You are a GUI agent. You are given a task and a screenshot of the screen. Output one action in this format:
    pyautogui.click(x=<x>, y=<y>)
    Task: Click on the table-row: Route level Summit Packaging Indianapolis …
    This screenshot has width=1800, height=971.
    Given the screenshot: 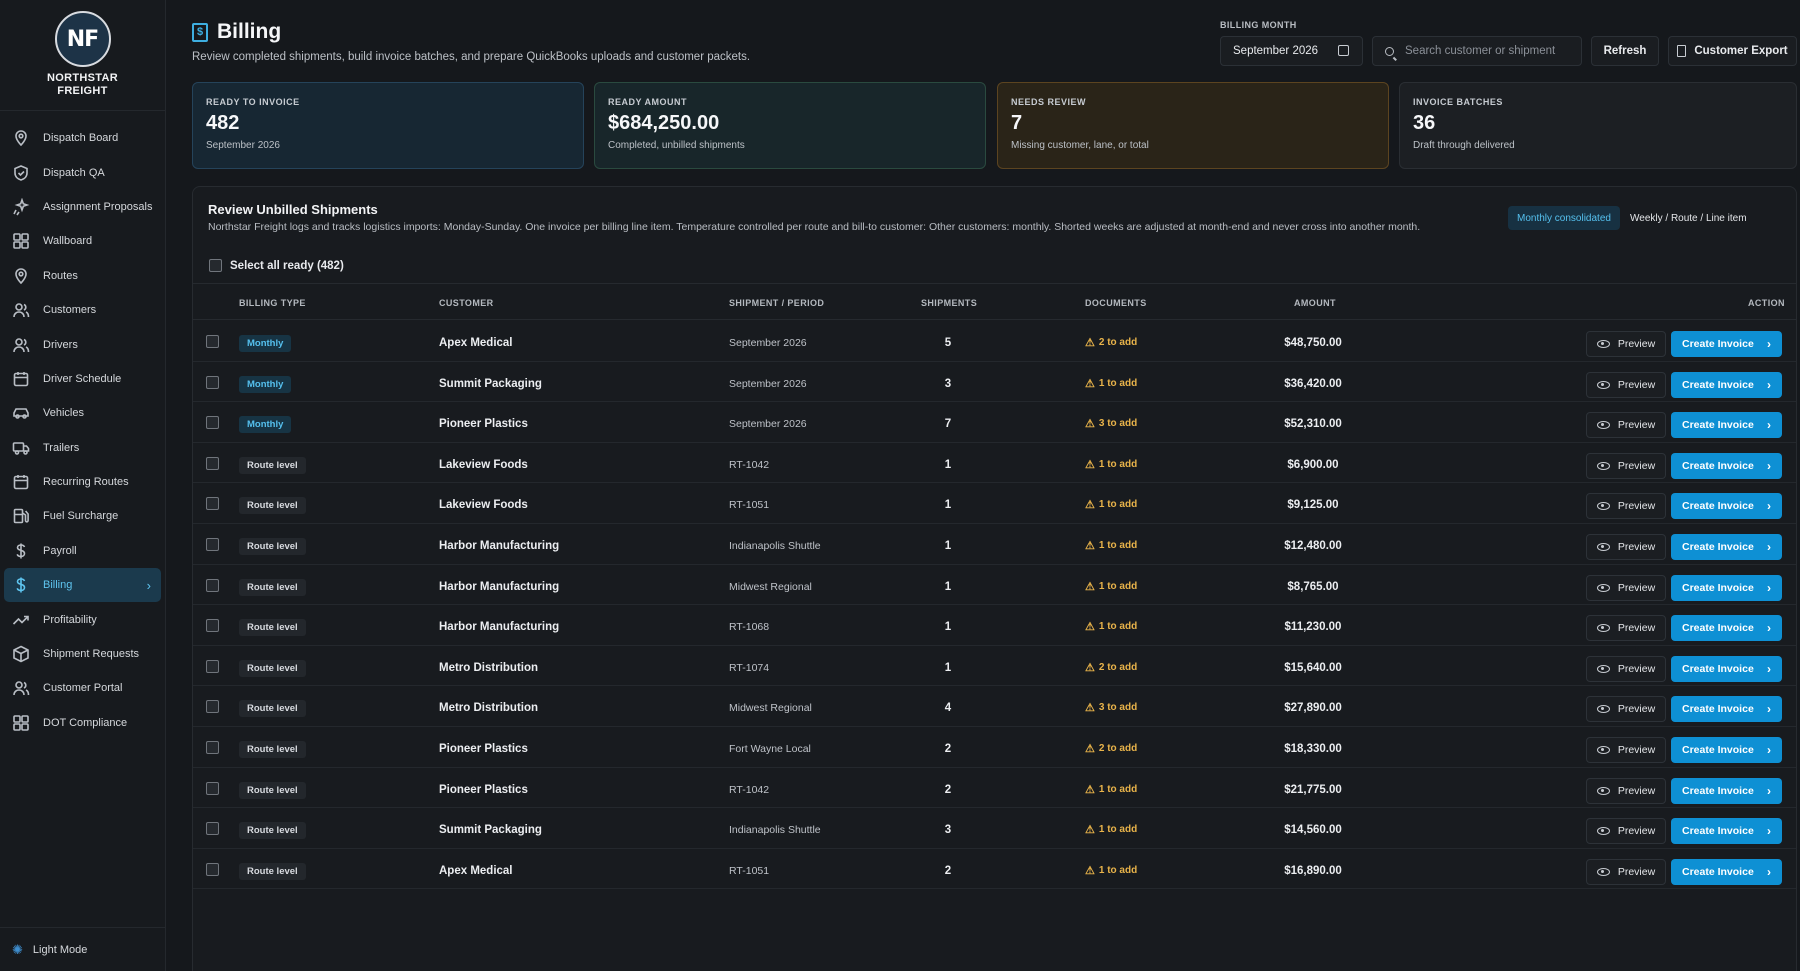 What is the action you would take?
    pyautogui.click(x=994, y=828)
    